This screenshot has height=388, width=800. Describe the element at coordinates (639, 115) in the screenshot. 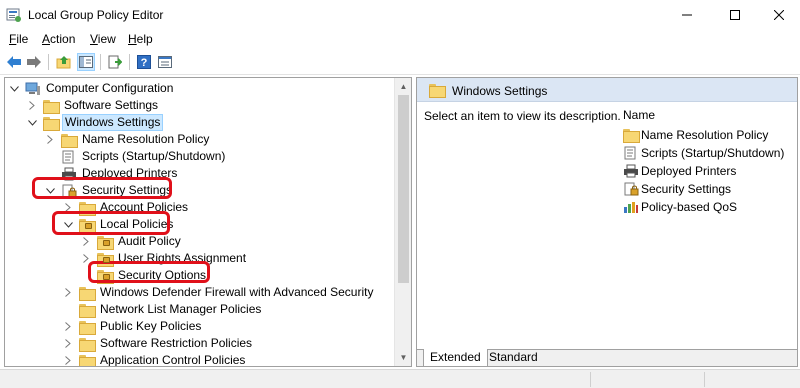

I see `name-column-header: Name` at that location.